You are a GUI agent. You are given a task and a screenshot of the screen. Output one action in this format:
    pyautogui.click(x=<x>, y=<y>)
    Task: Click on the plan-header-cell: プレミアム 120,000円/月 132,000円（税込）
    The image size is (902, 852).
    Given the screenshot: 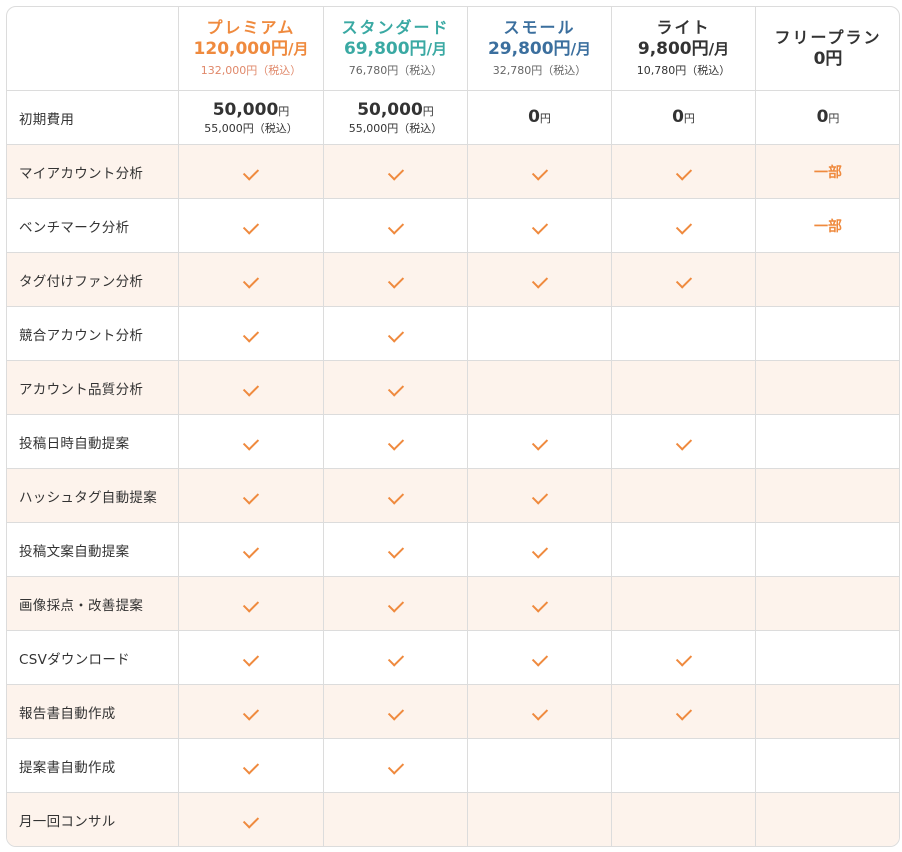 What is the action you would take?
    pyautogui.click(x=251, y=49)
    